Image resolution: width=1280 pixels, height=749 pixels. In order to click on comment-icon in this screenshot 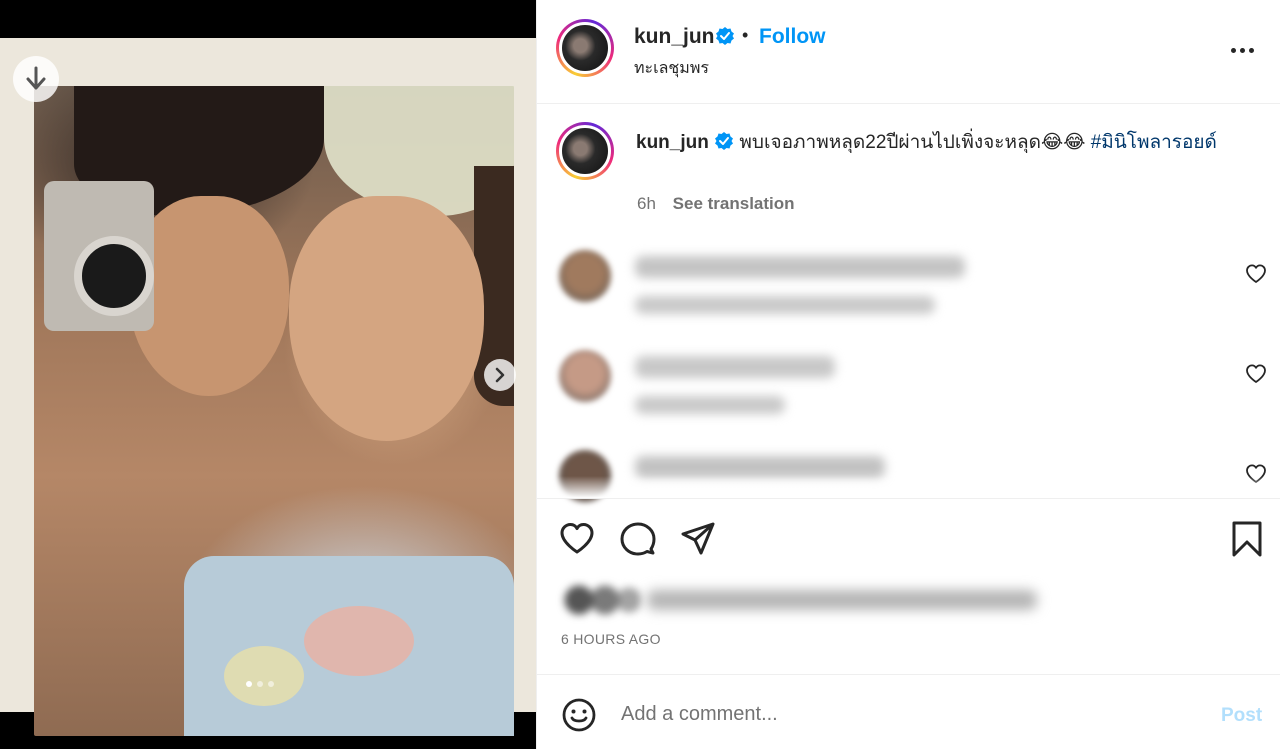, I will do `click(638, 539)`.